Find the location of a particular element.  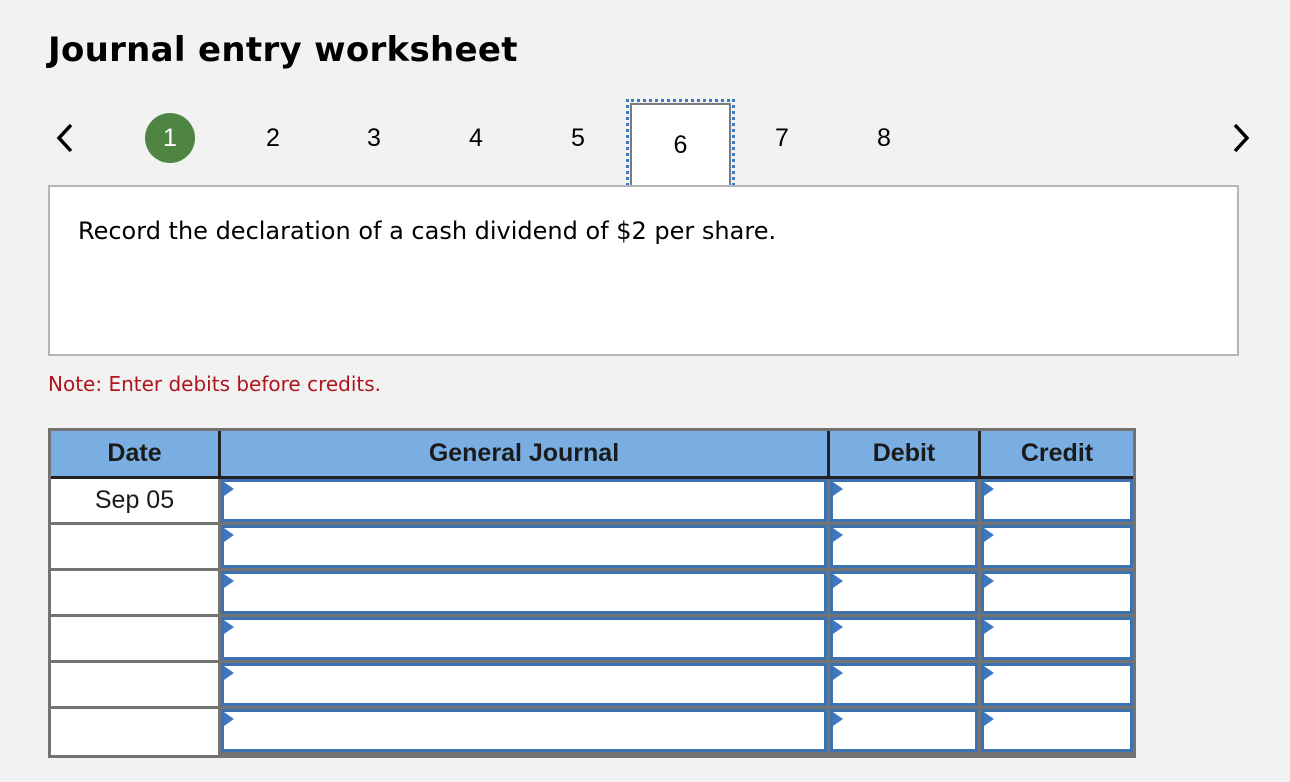

previous-step-button is located at coordinates (65, 138).